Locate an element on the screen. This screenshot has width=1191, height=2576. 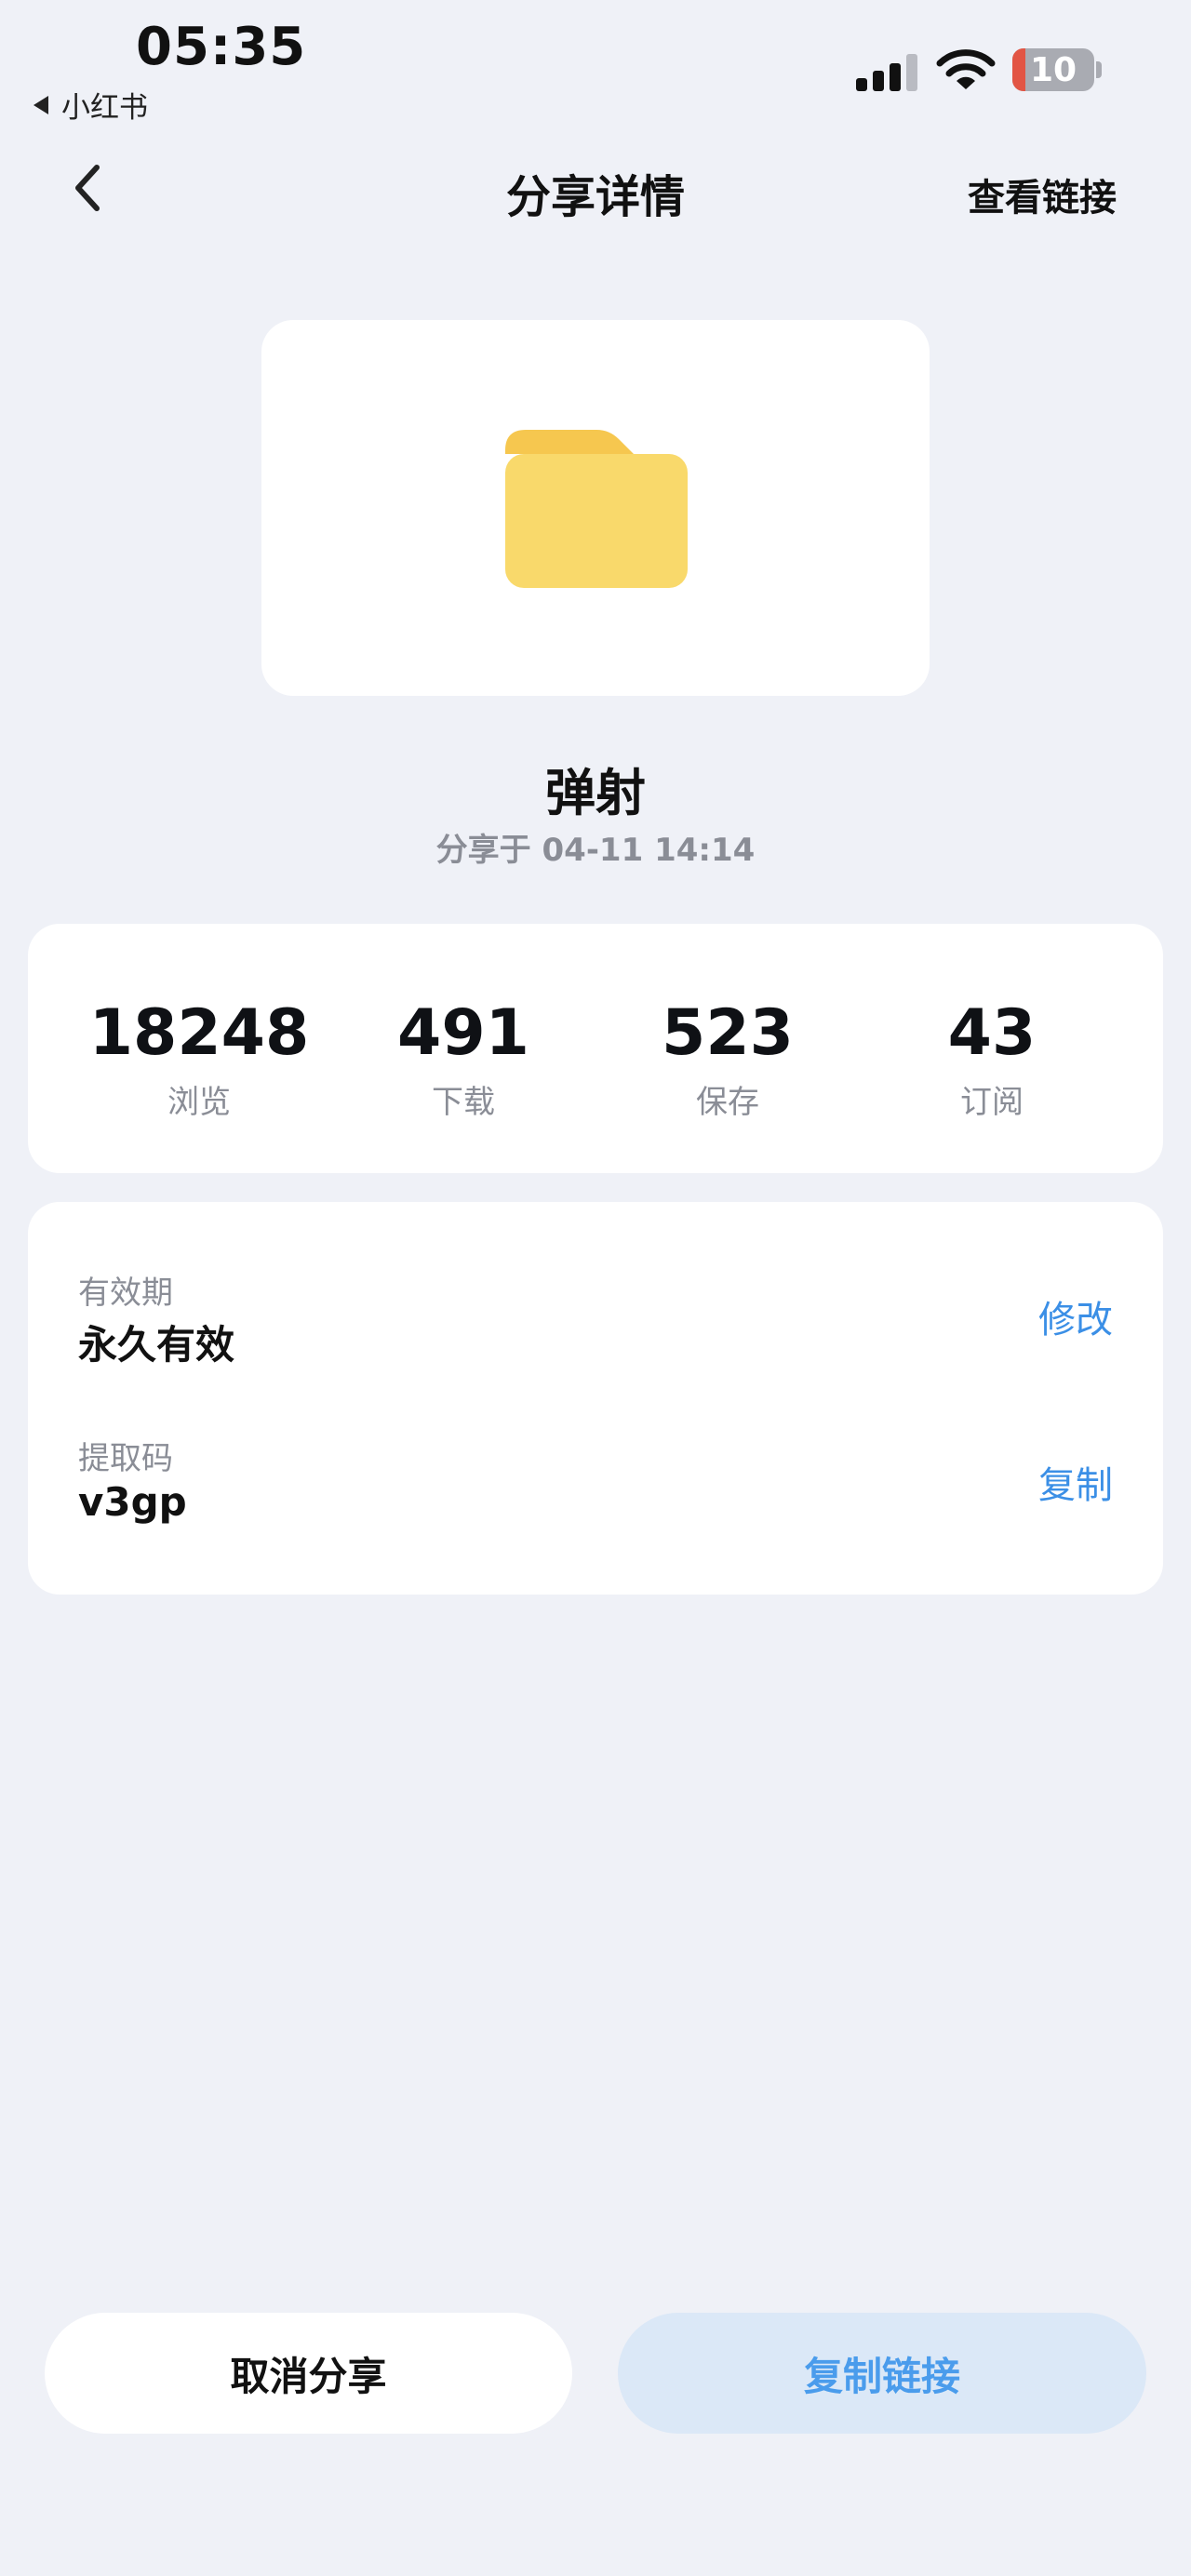
modify-validity-button: 修改 is located at coordinates (1075, 1316).